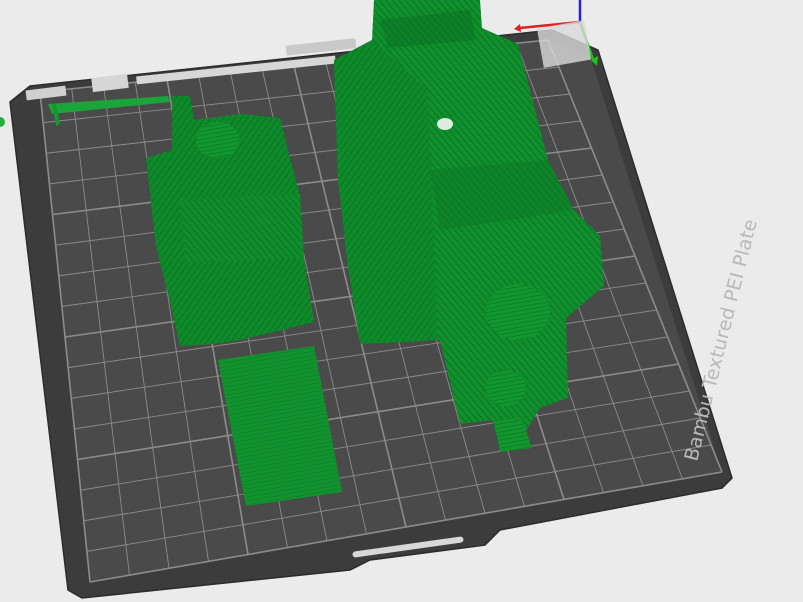 The height and width of the screenshot is (602, 803). What do you see at coordinates (2, 122) in the screenshot?
I see `object-marker-icon` at bounding box center [2, 122].